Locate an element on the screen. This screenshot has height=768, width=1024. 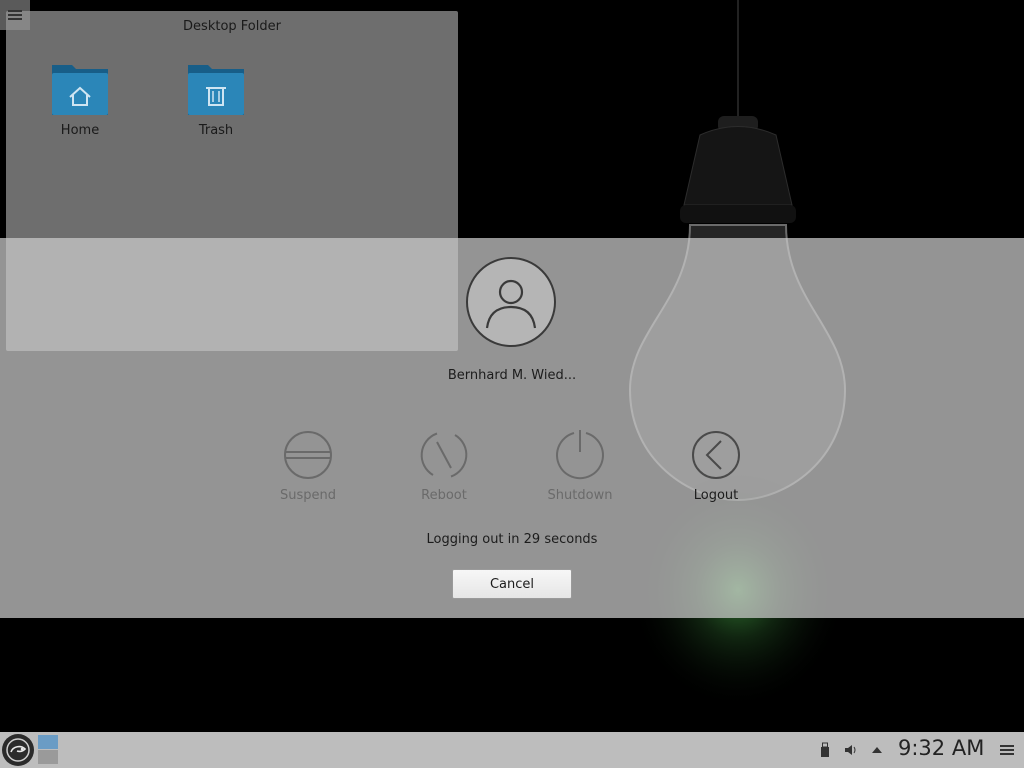
usb-device-icon is located at coordinates (825, 750).